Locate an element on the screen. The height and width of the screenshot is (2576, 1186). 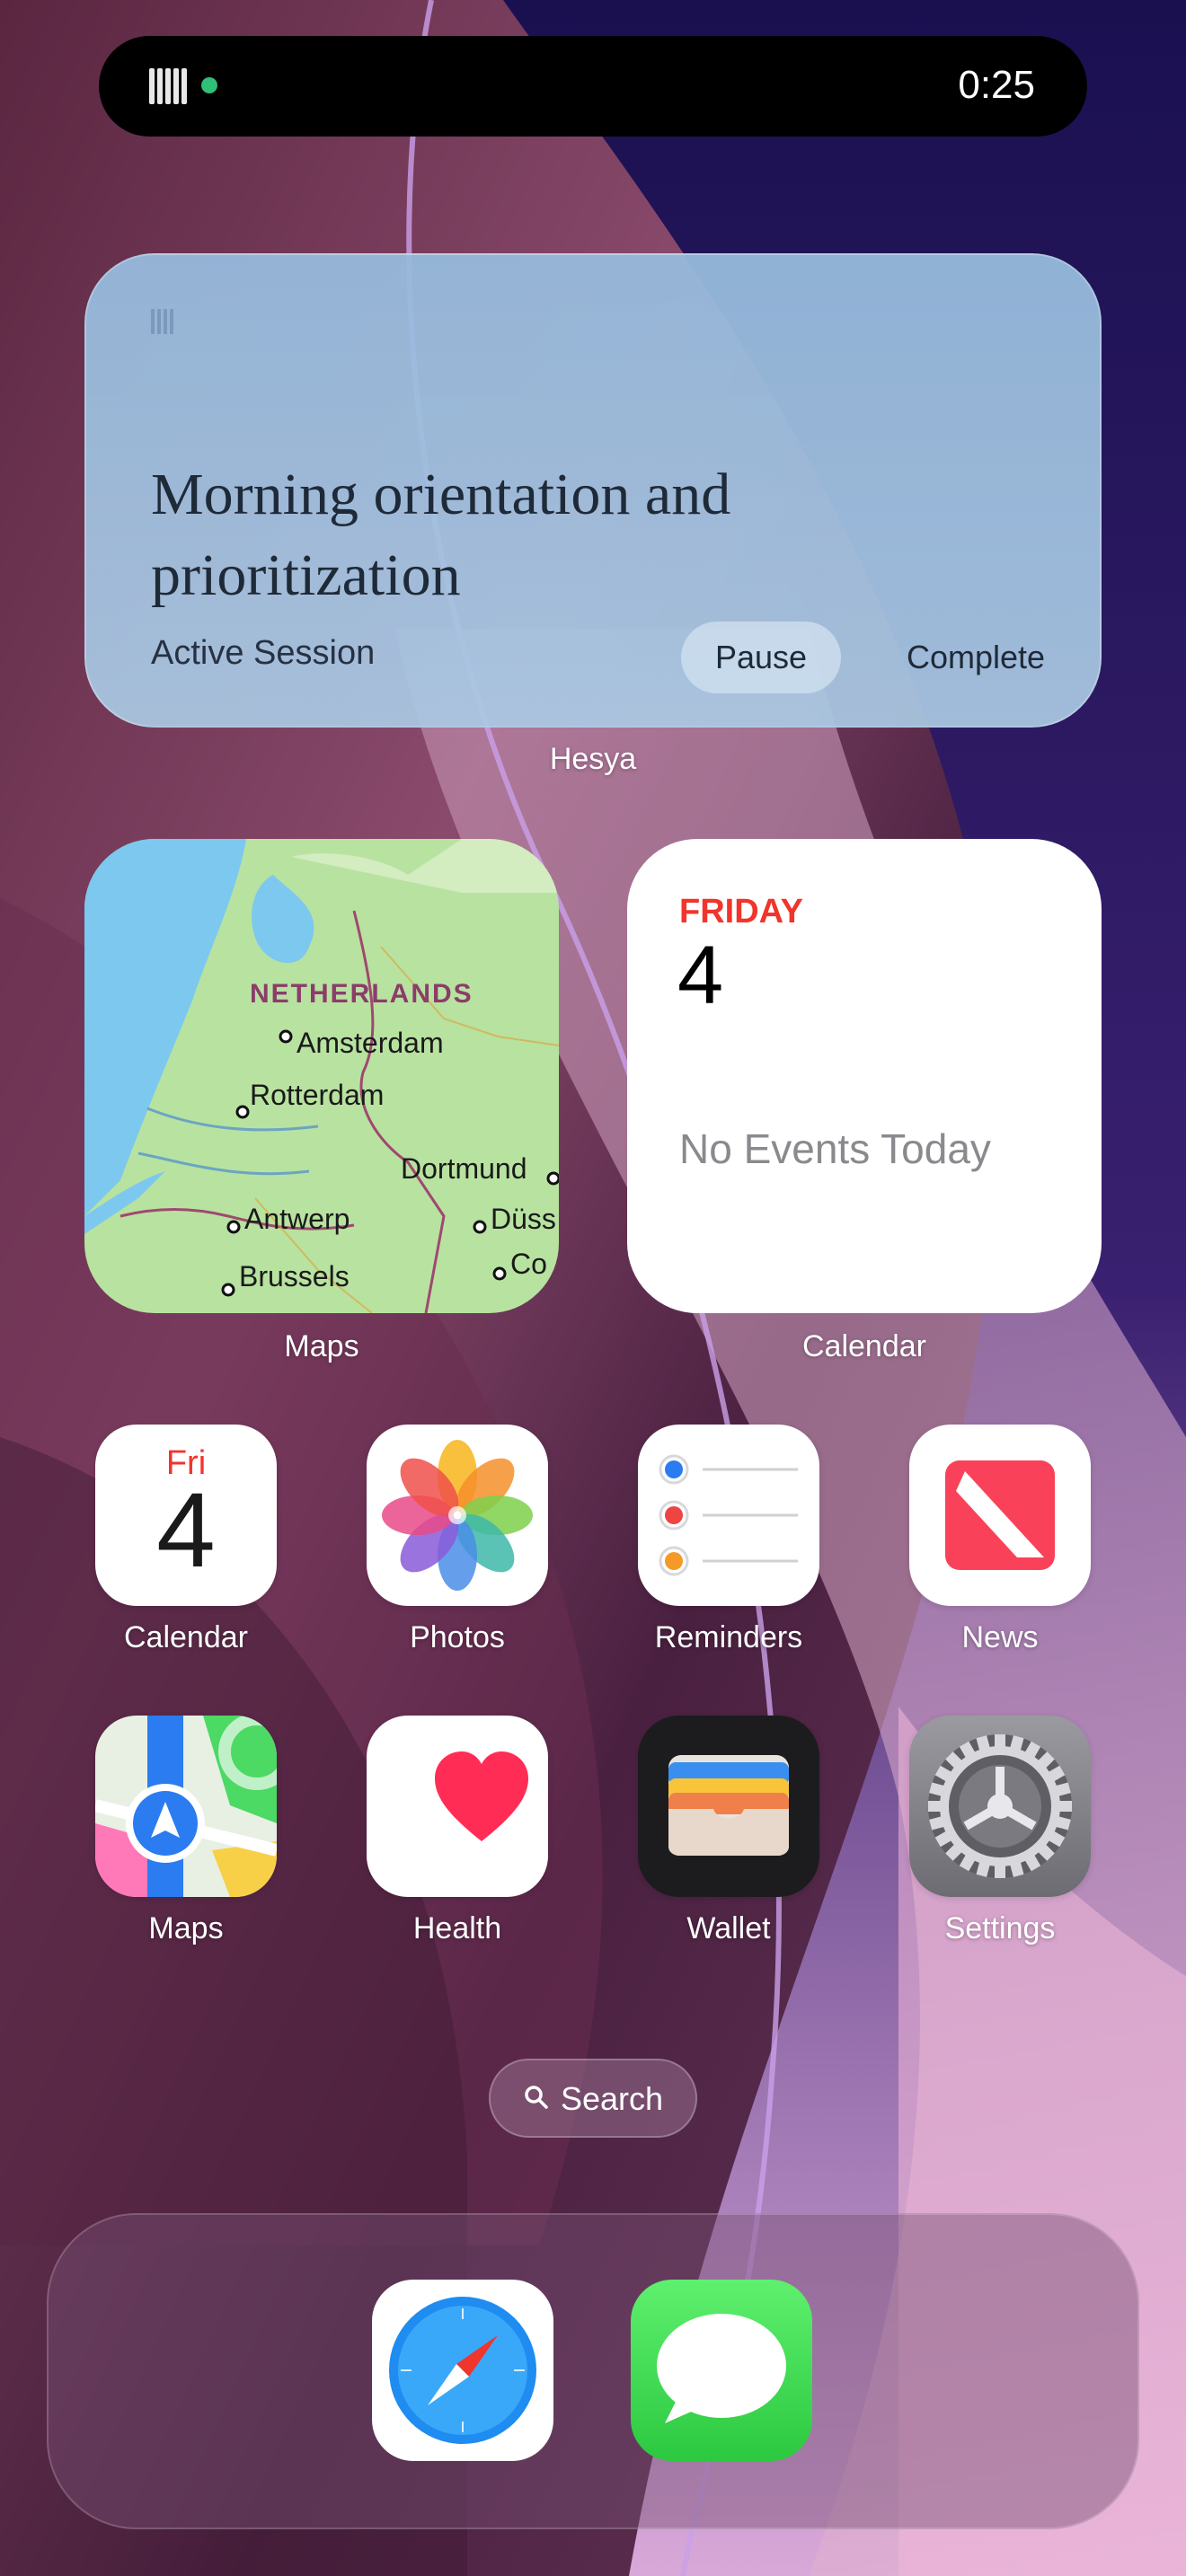
app-label: Wallet is located at coordinates (728, 1928).